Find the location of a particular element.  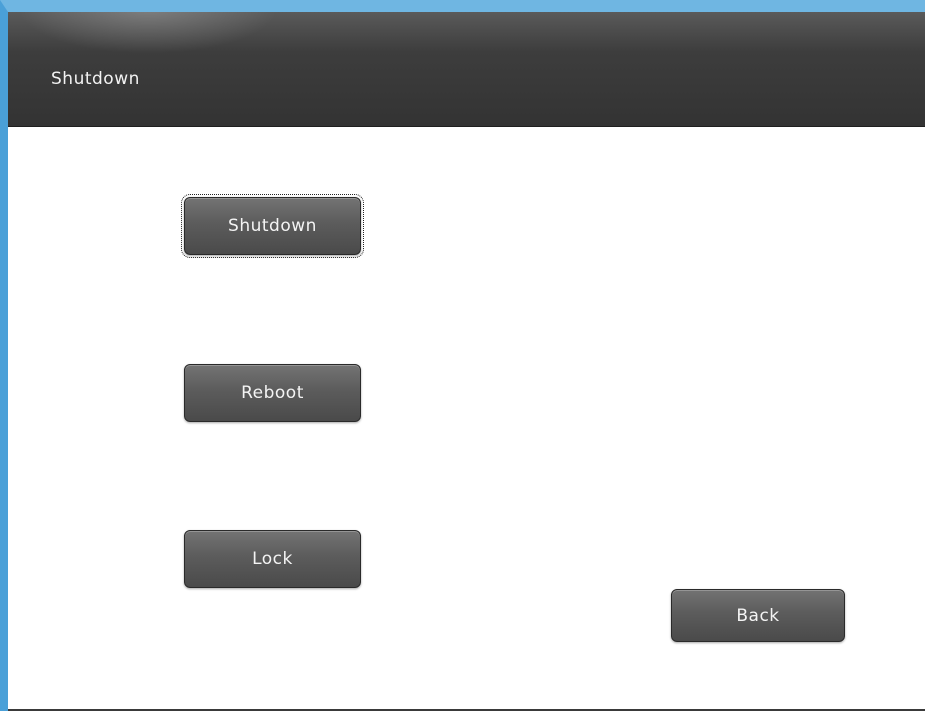

page-title: Shutdown is located at coordinates (95, 79).